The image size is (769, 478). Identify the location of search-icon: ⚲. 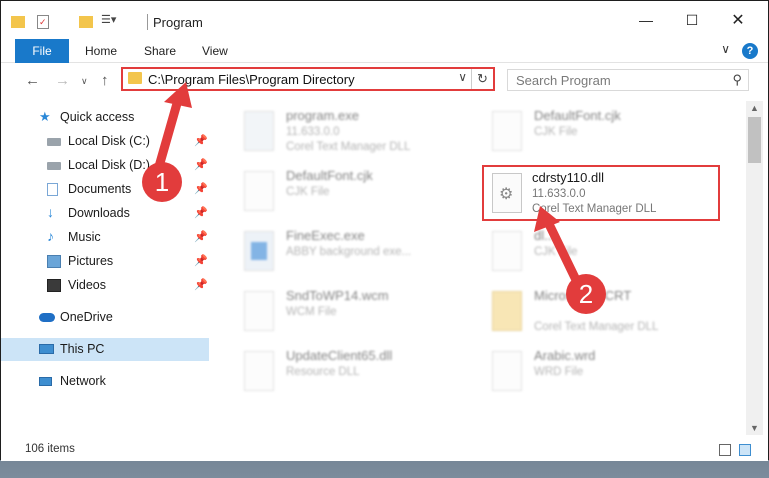
(737, 80).